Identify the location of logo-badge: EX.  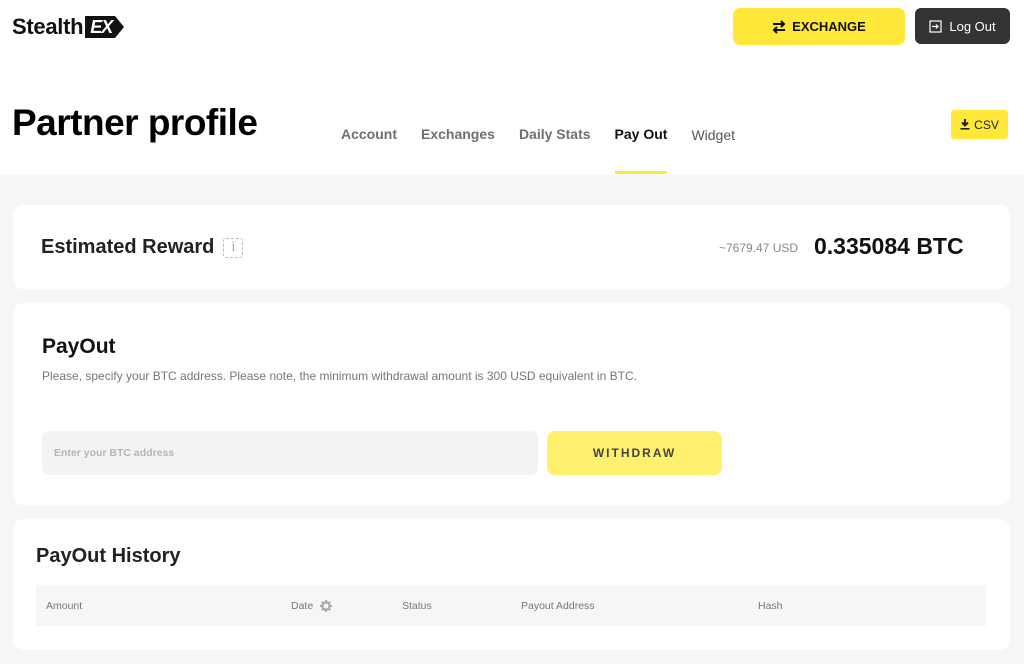
(105, 27).